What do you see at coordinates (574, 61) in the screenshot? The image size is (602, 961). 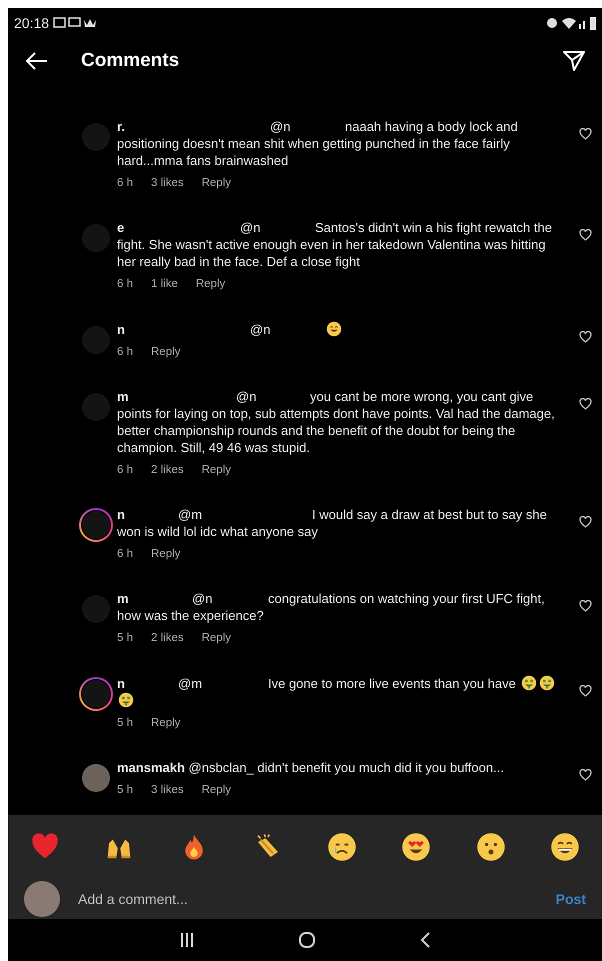 I see `send-icon` at bounding box center [574, 61].